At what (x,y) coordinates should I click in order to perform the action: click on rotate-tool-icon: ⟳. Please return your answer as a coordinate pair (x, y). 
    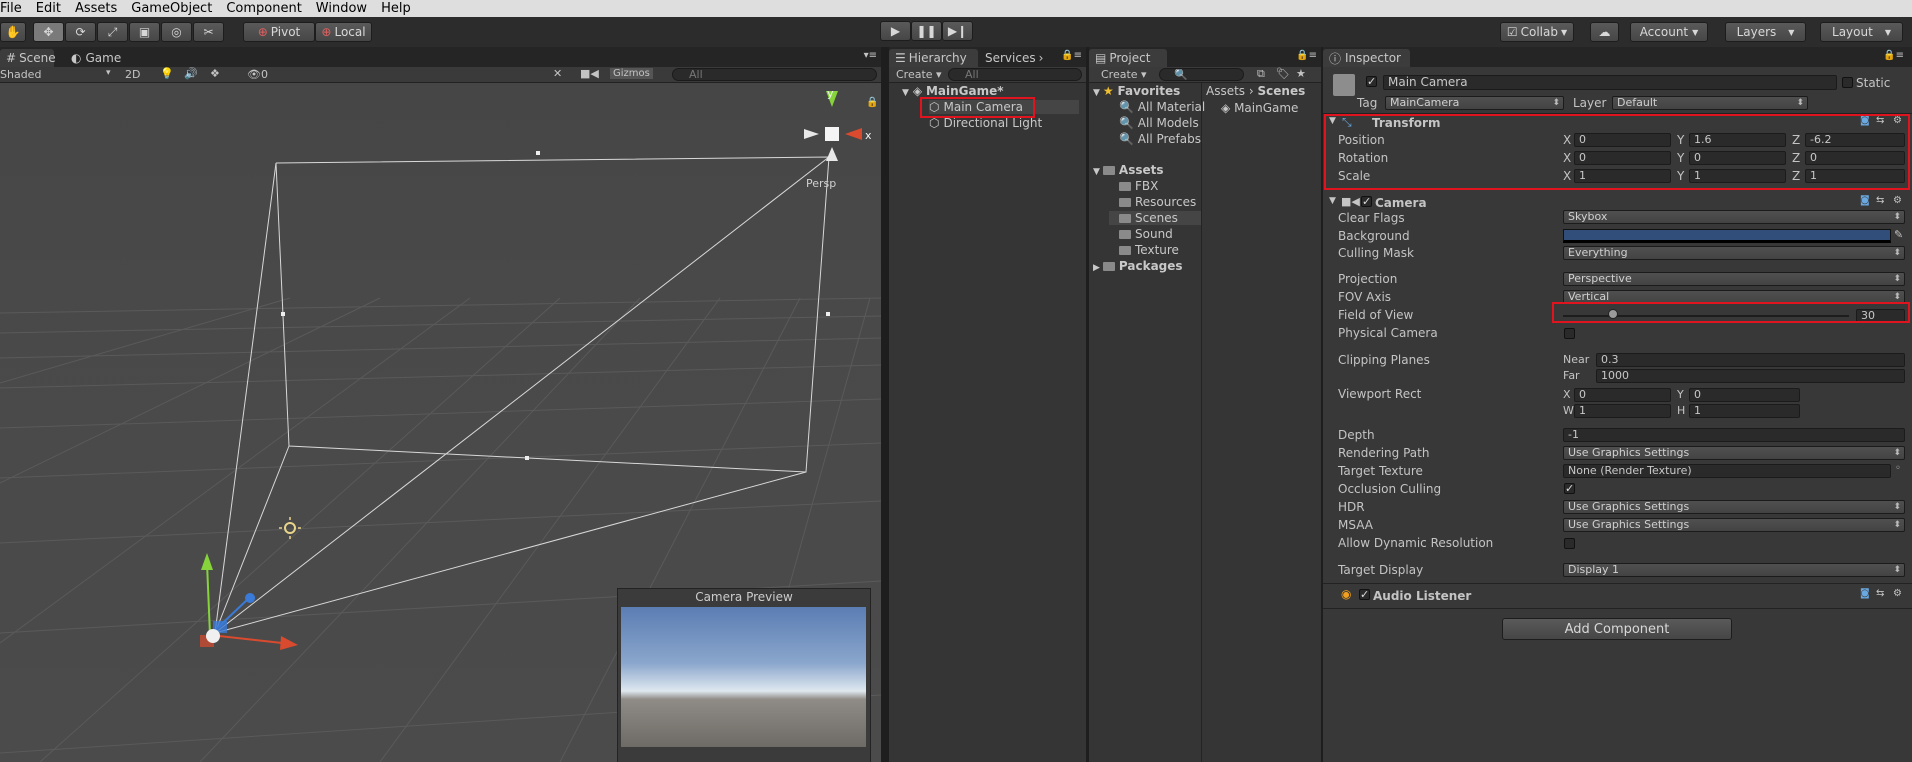
    Looking at the image, I should click on (80, 32).